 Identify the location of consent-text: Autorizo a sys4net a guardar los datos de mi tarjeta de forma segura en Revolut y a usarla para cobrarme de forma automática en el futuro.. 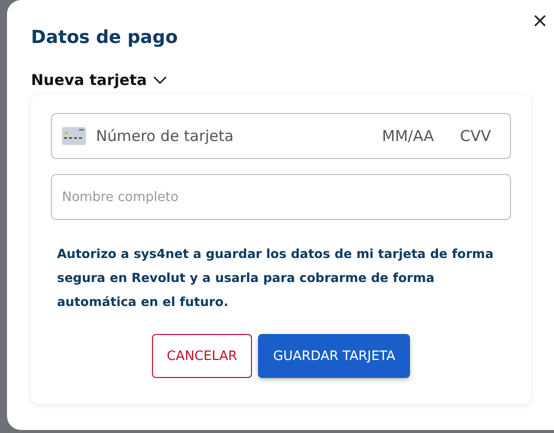
(275, 278).